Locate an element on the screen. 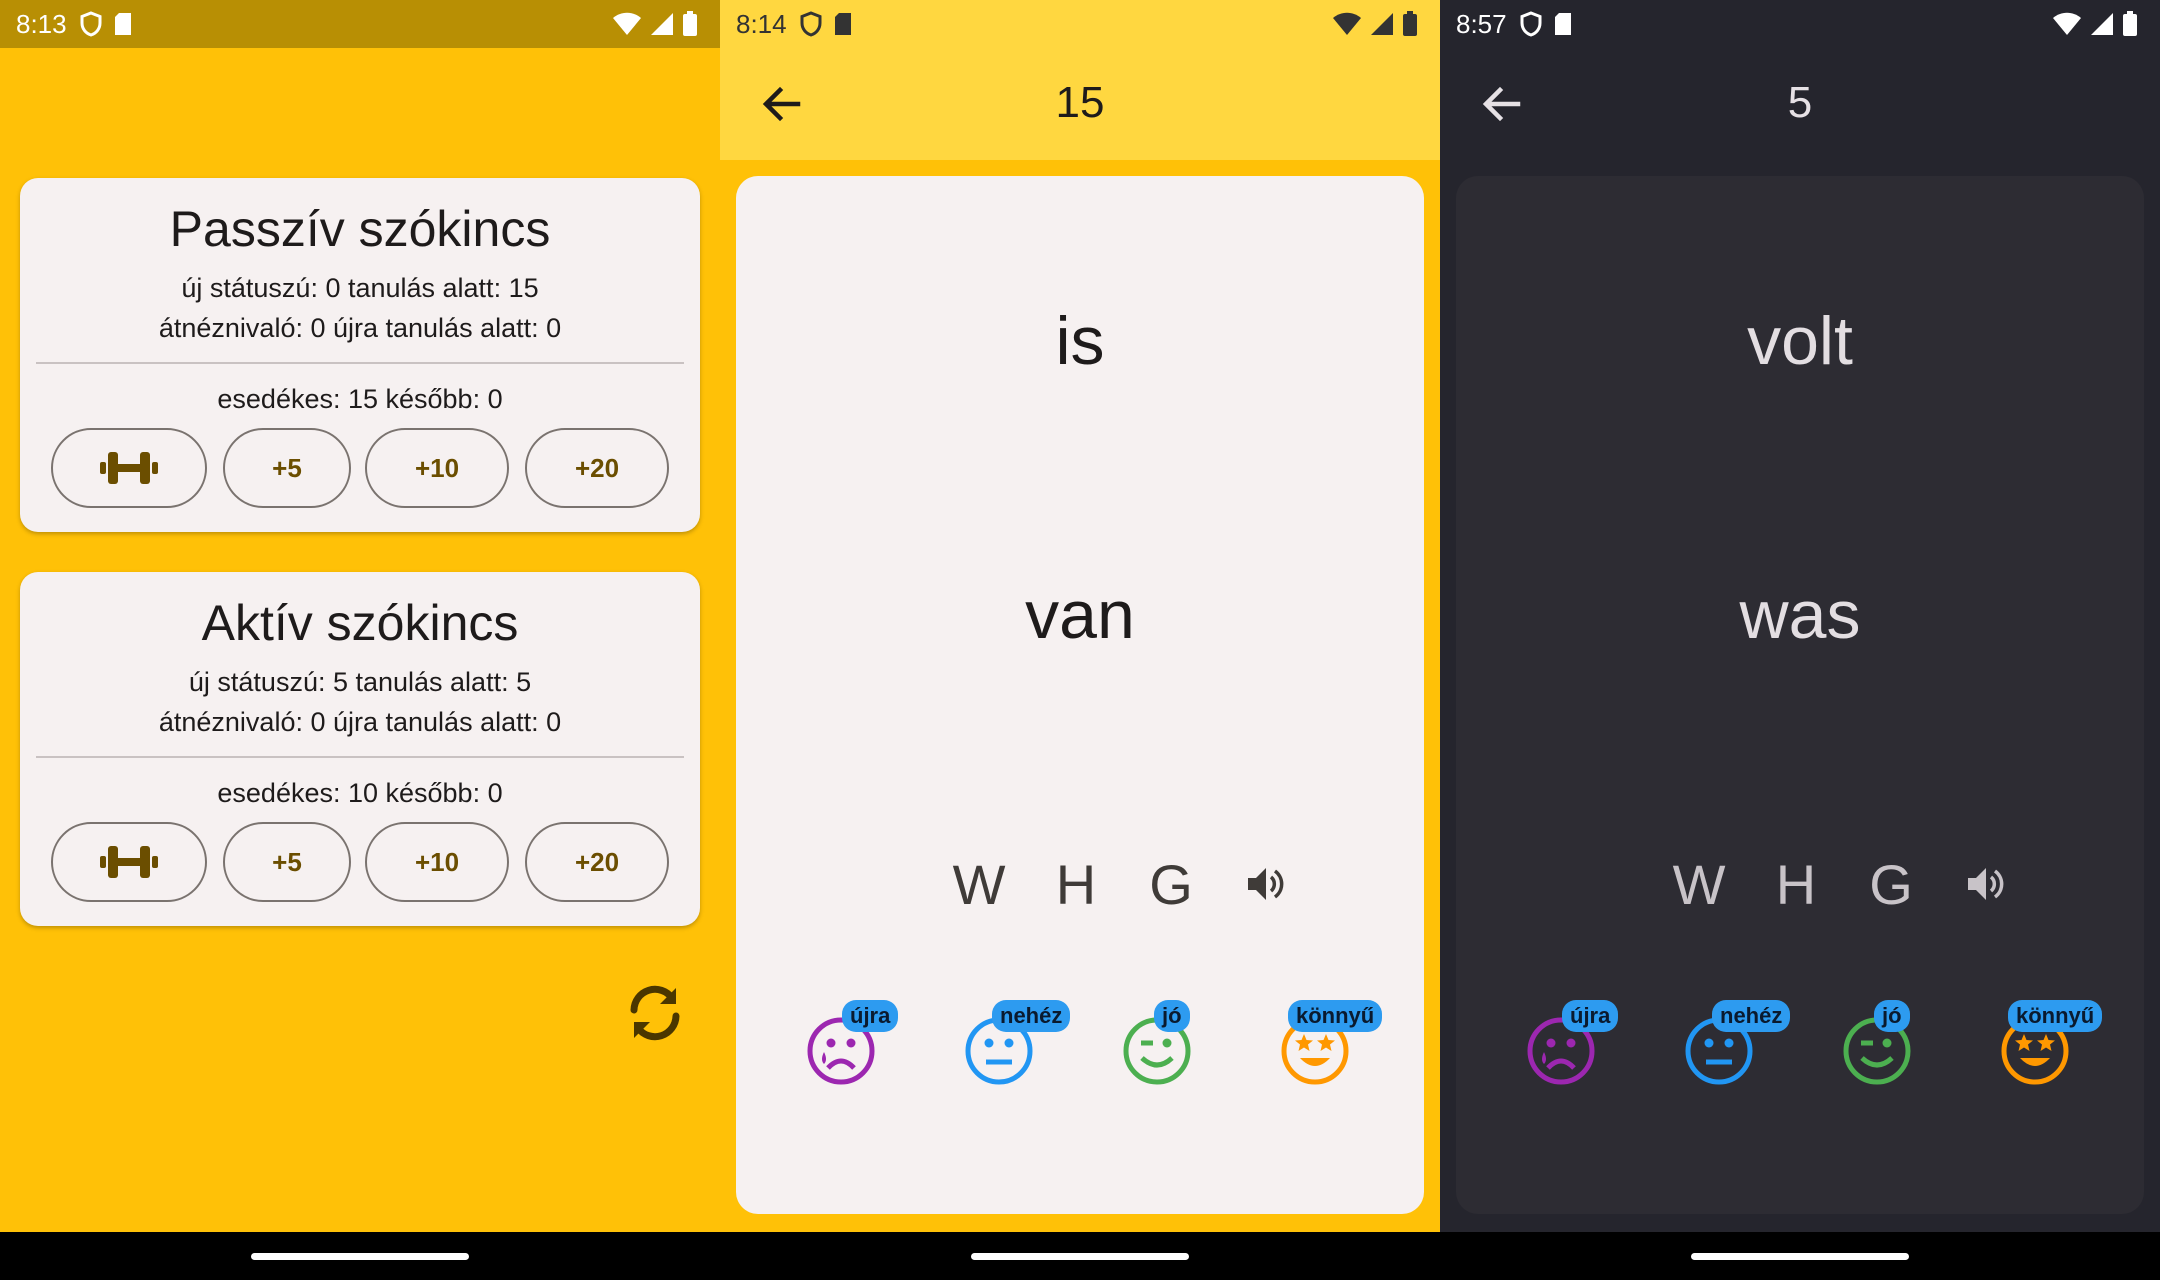  status-bar: 8:57 is located at coordinates (1800, 24).